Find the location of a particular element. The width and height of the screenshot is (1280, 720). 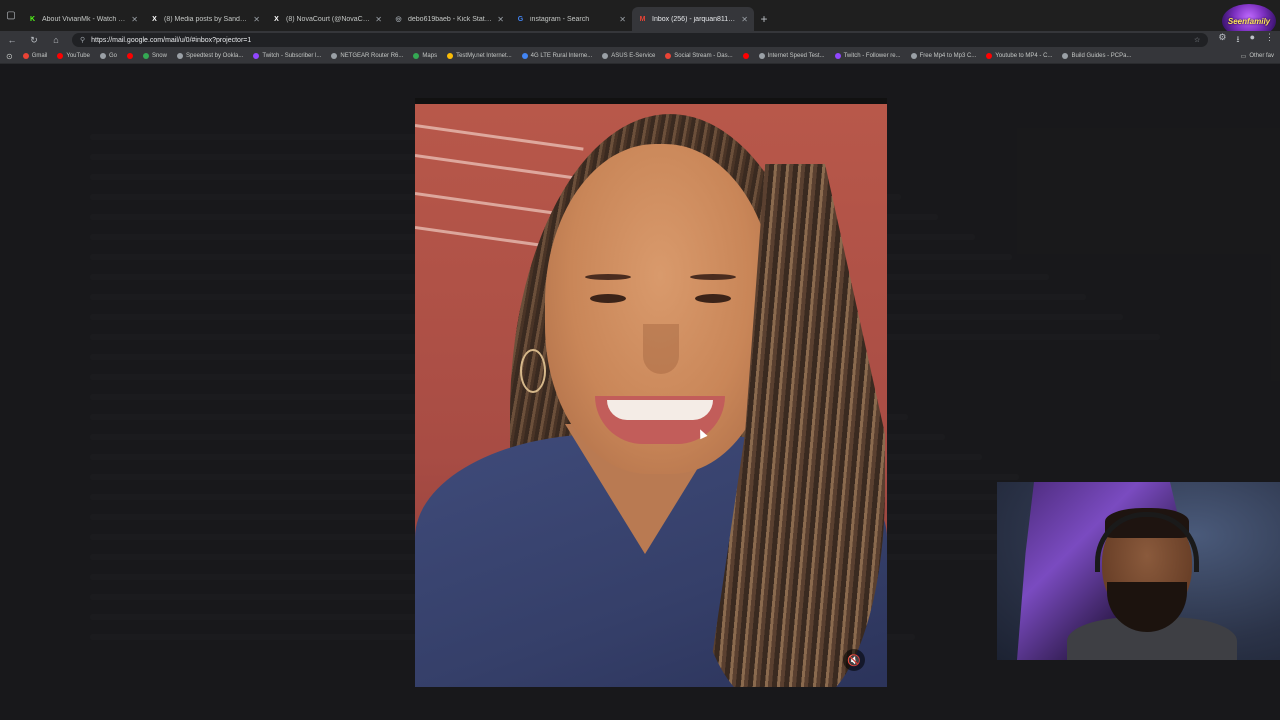

photo-nose is located at coordinates (661, 349).